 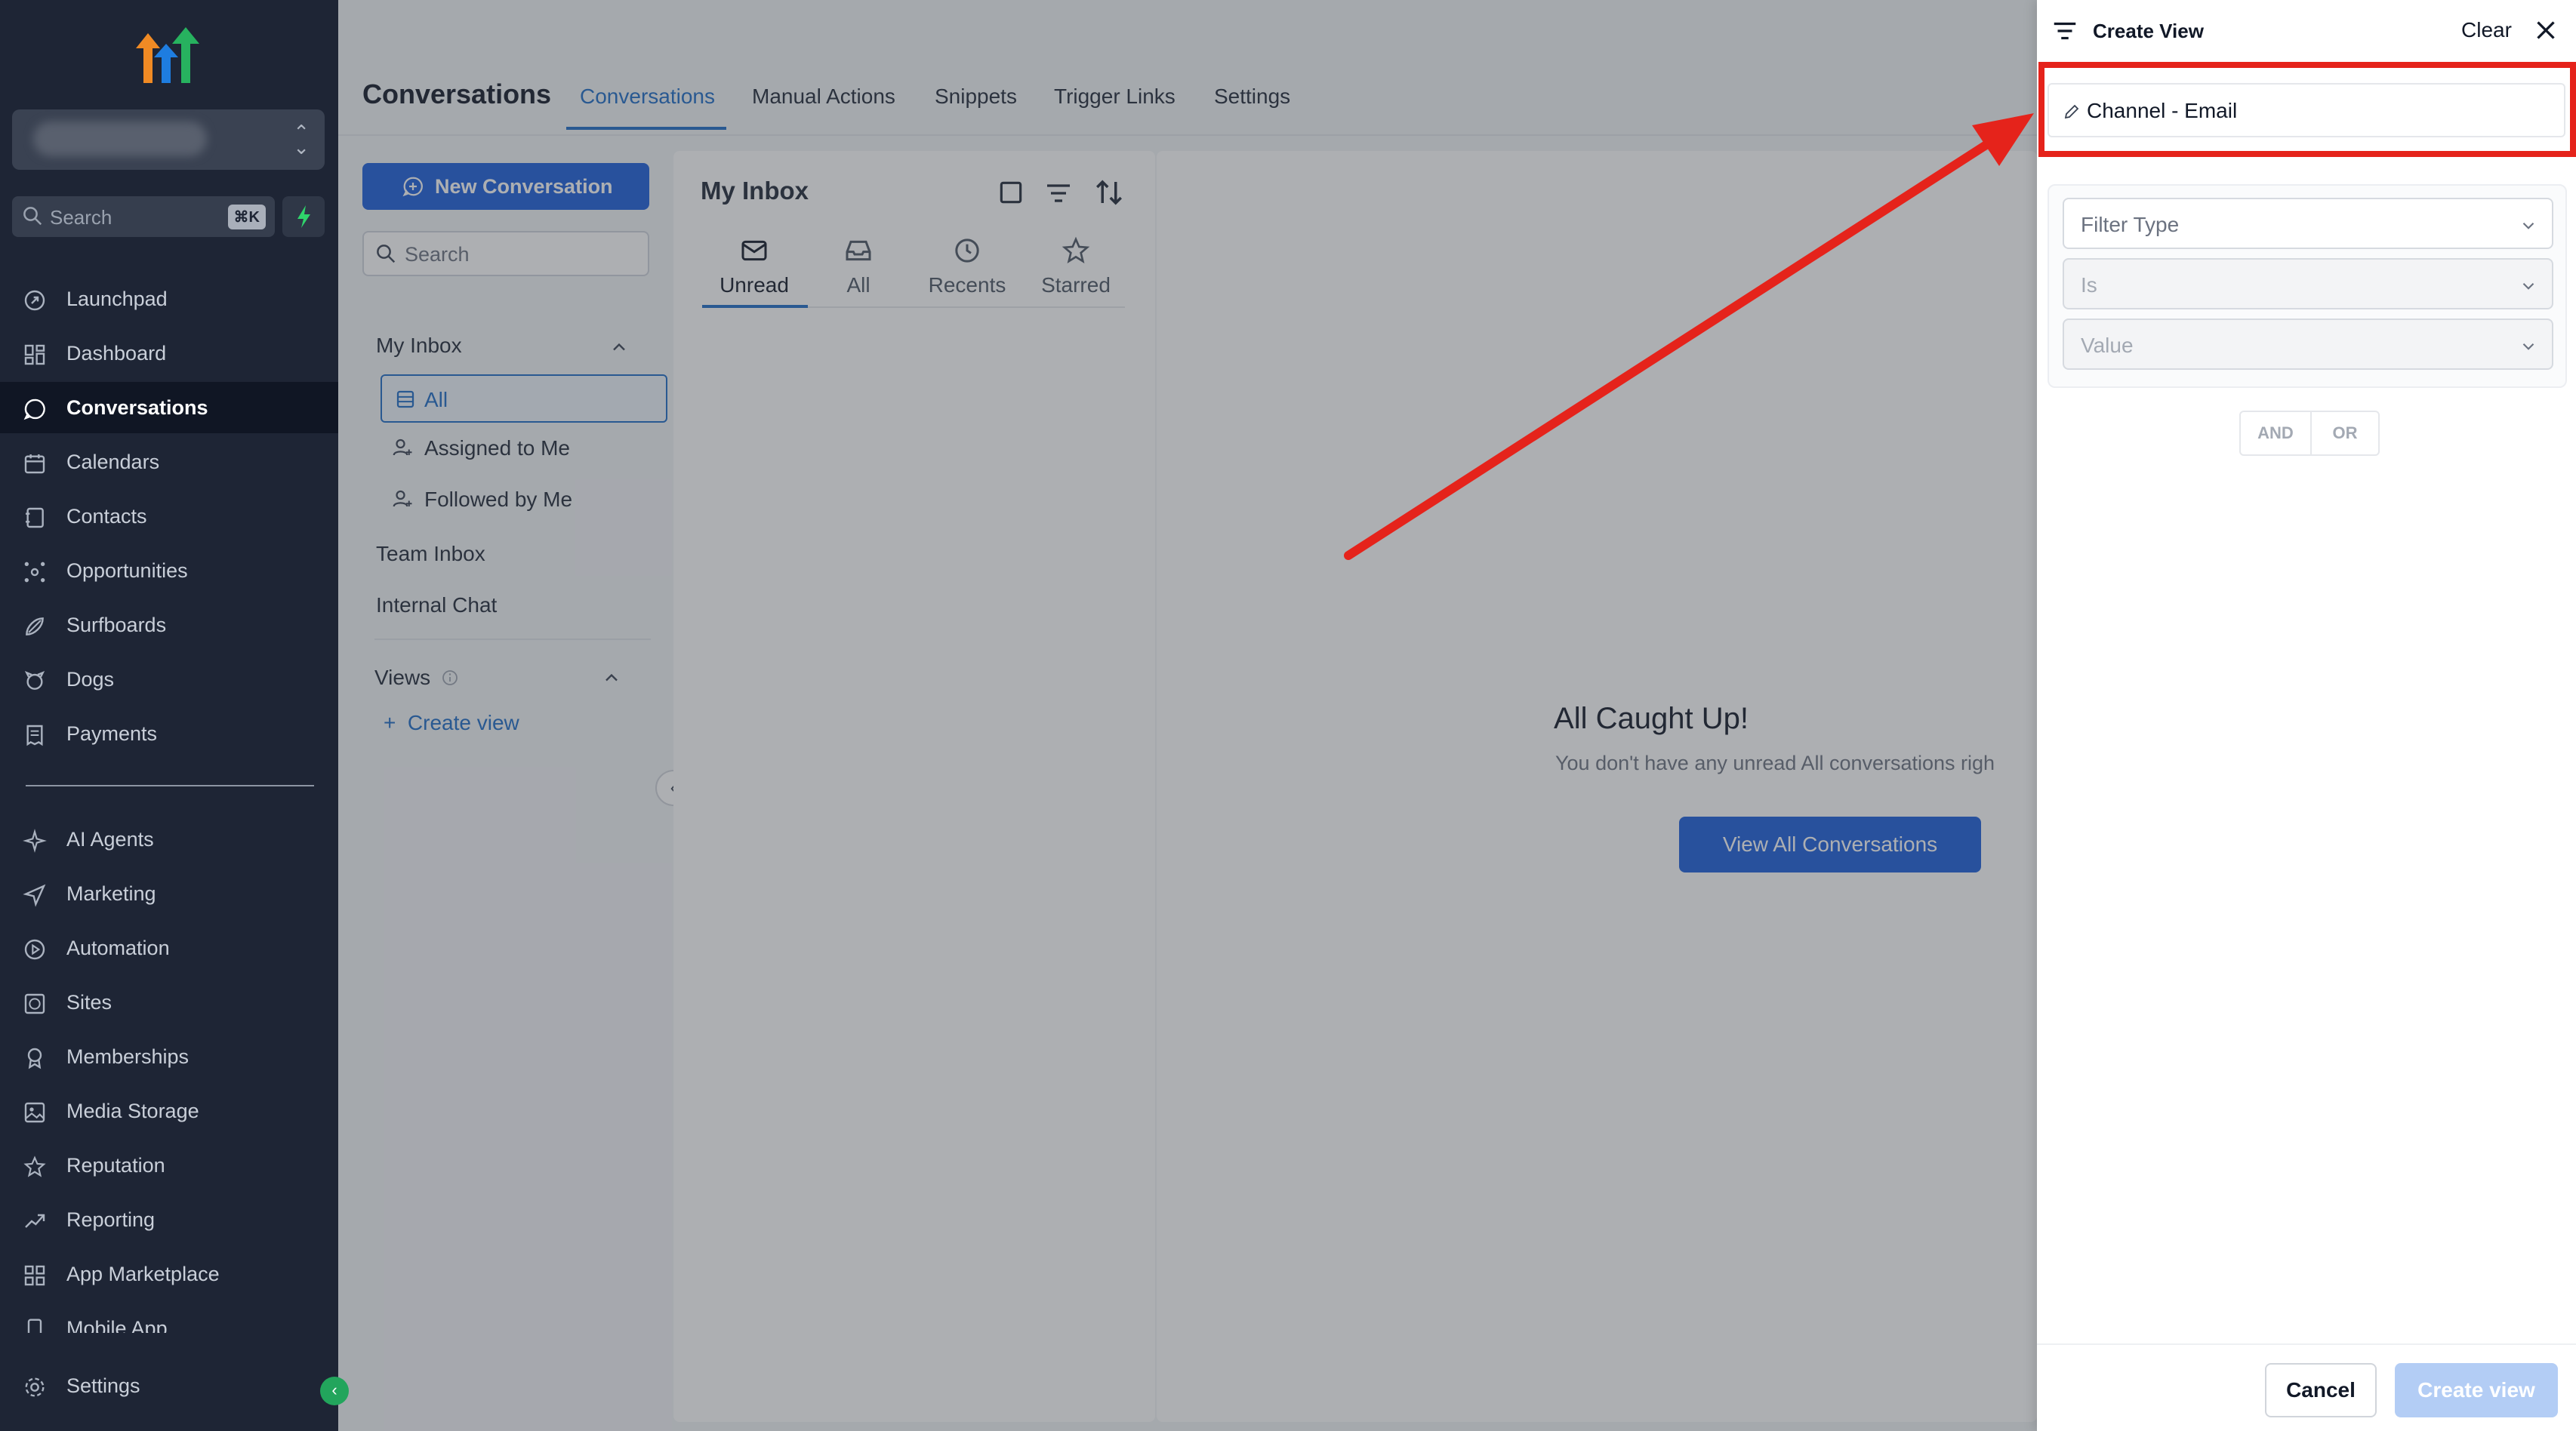 I want to click on paw-icon, so click(x=34, y=680).